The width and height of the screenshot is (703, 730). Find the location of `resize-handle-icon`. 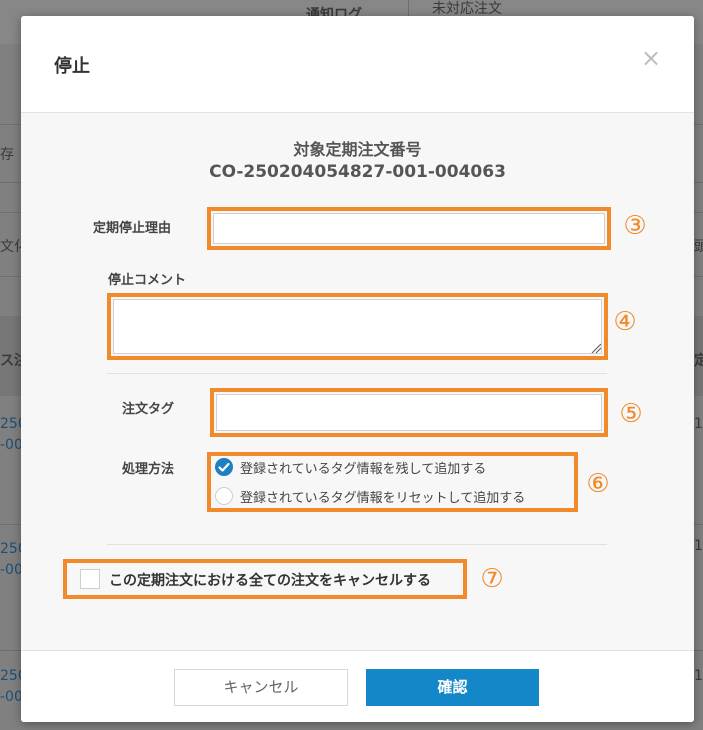

resize-handle-icon is located at coordinates (596, 348).